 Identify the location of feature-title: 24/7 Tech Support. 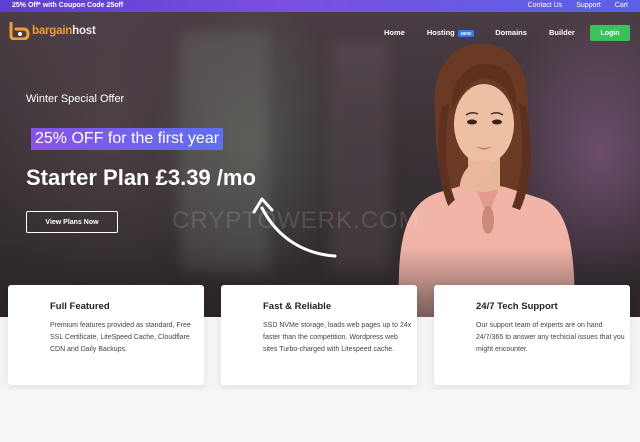
(517, 306).